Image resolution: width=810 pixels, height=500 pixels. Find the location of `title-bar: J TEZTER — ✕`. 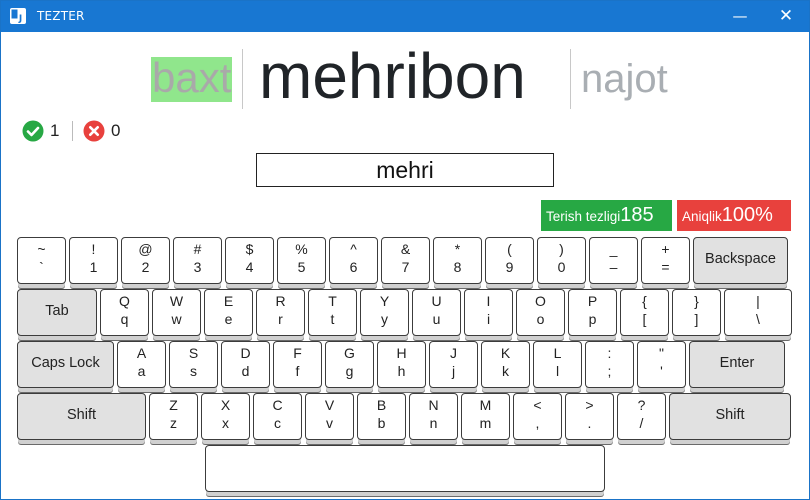

title-bar: J TEZTER — ✕ is located at coordinates (405, 16).